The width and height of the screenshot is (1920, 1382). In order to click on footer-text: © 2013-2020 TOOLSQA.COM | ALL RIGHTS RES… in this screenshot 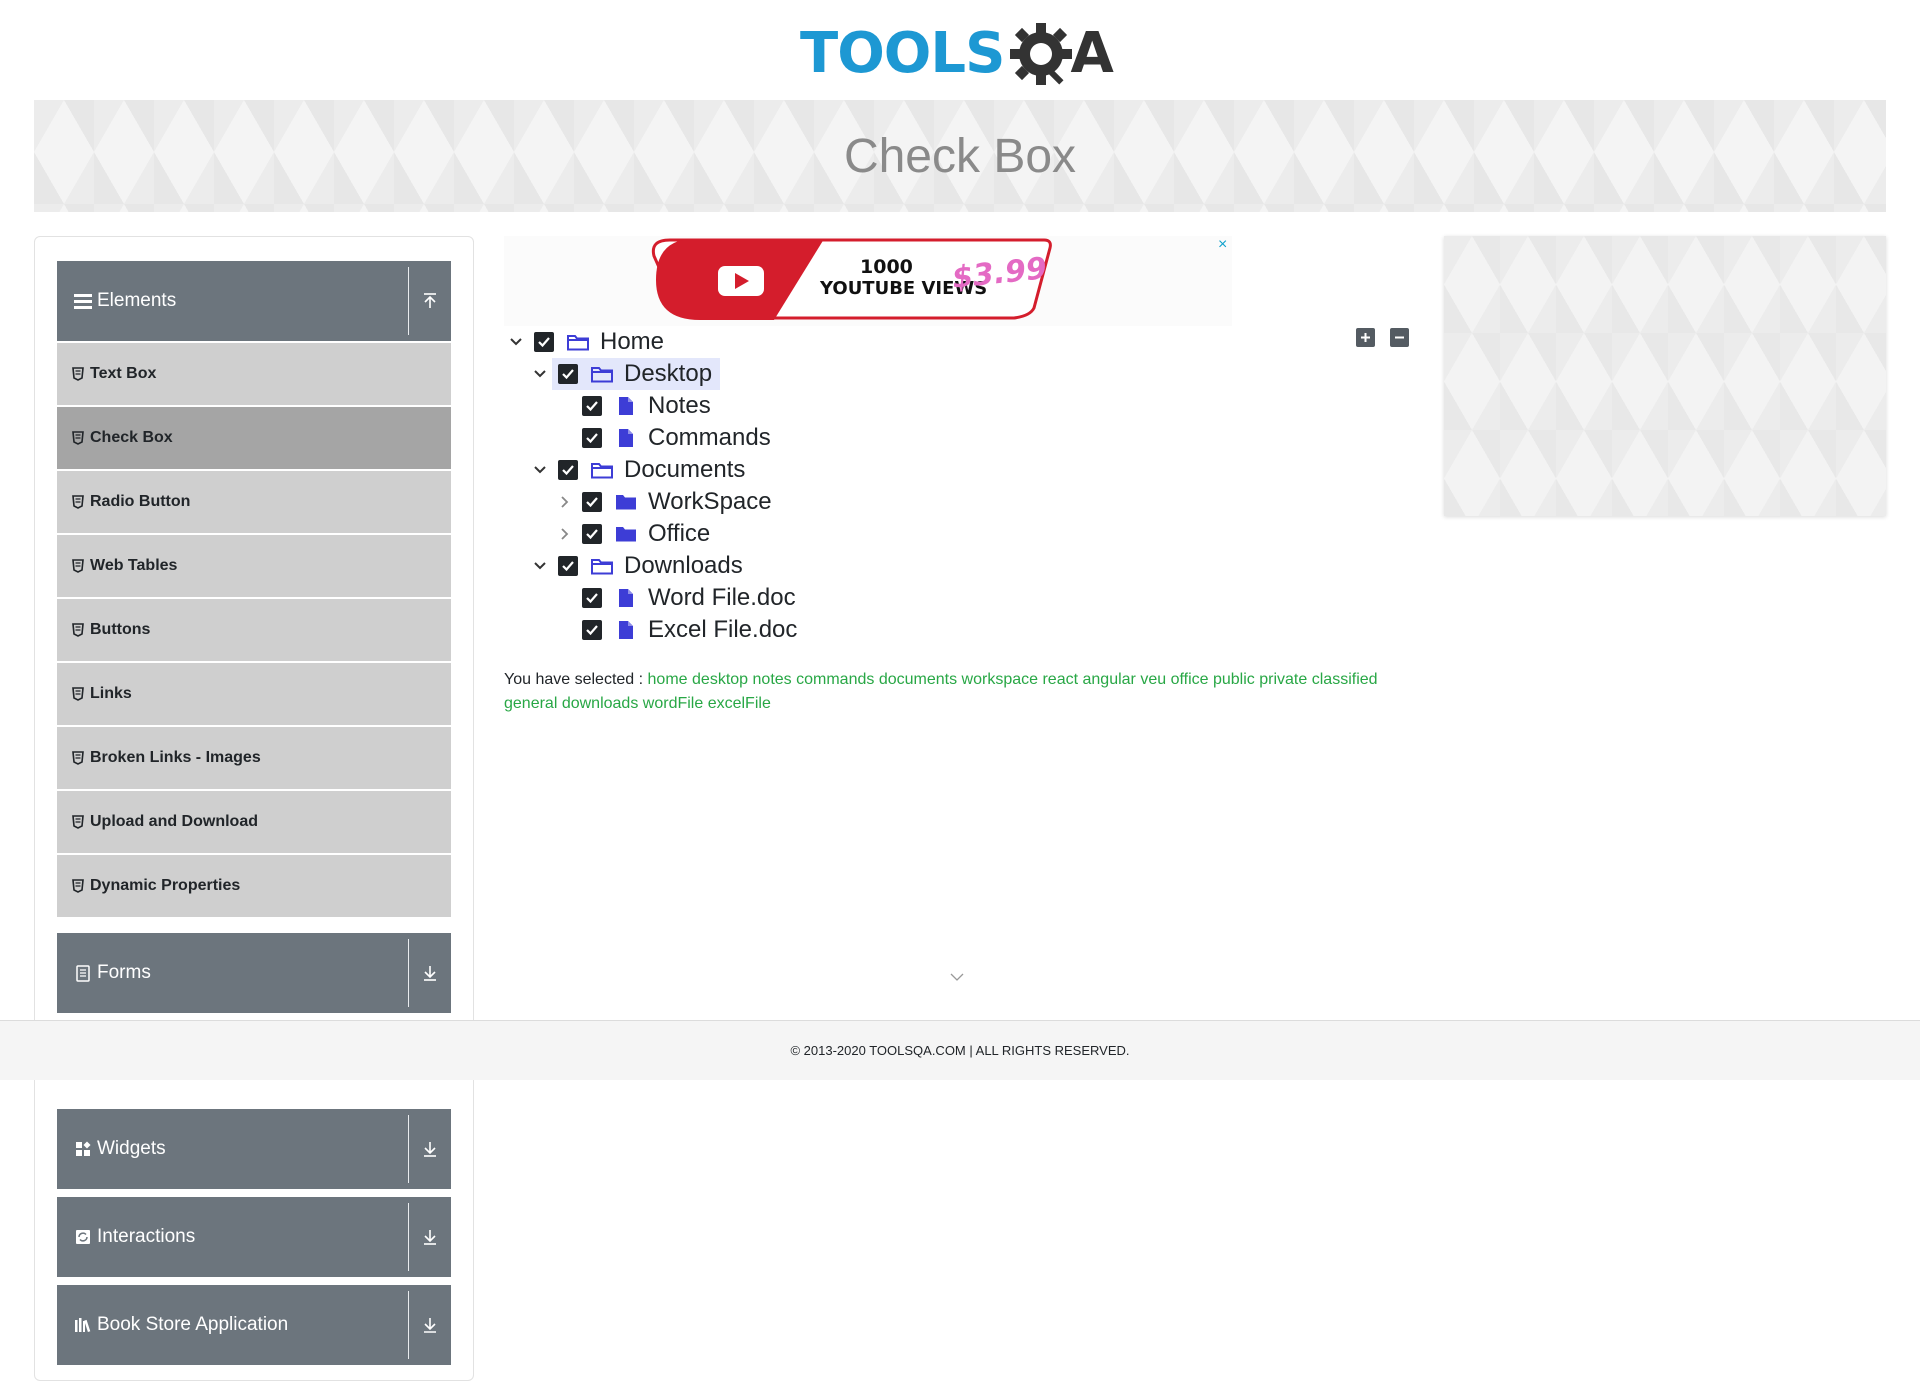, I will do `click(960, 1050)`.